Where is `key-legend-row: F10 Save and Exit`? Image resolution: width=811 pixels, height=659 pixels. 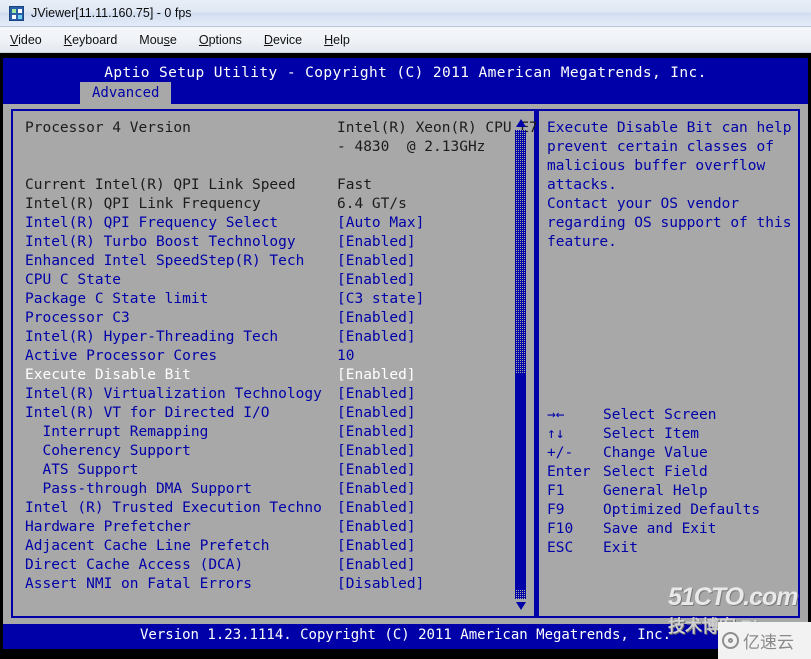 key-legend-row: F10 Save and Exit is located at coordinates (670, 529).